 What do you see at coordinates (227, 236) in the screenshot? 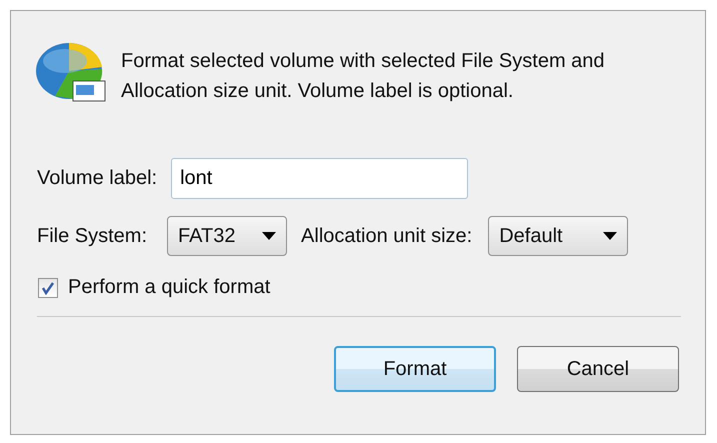
I see `file-system-dropdown: FAT32` at bounding box center [227, 236].